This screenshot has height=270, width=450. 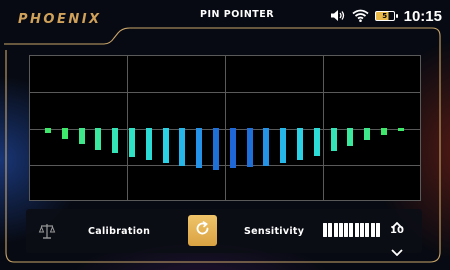 I want to click on calibration-button, so click(x=202, y=230).